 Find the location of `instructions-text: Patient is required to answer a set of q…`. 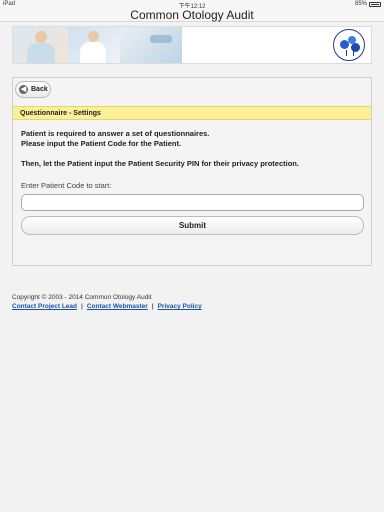

instructions-text: Patient is required to answer a set of q… is located at coordinates (191, 149).